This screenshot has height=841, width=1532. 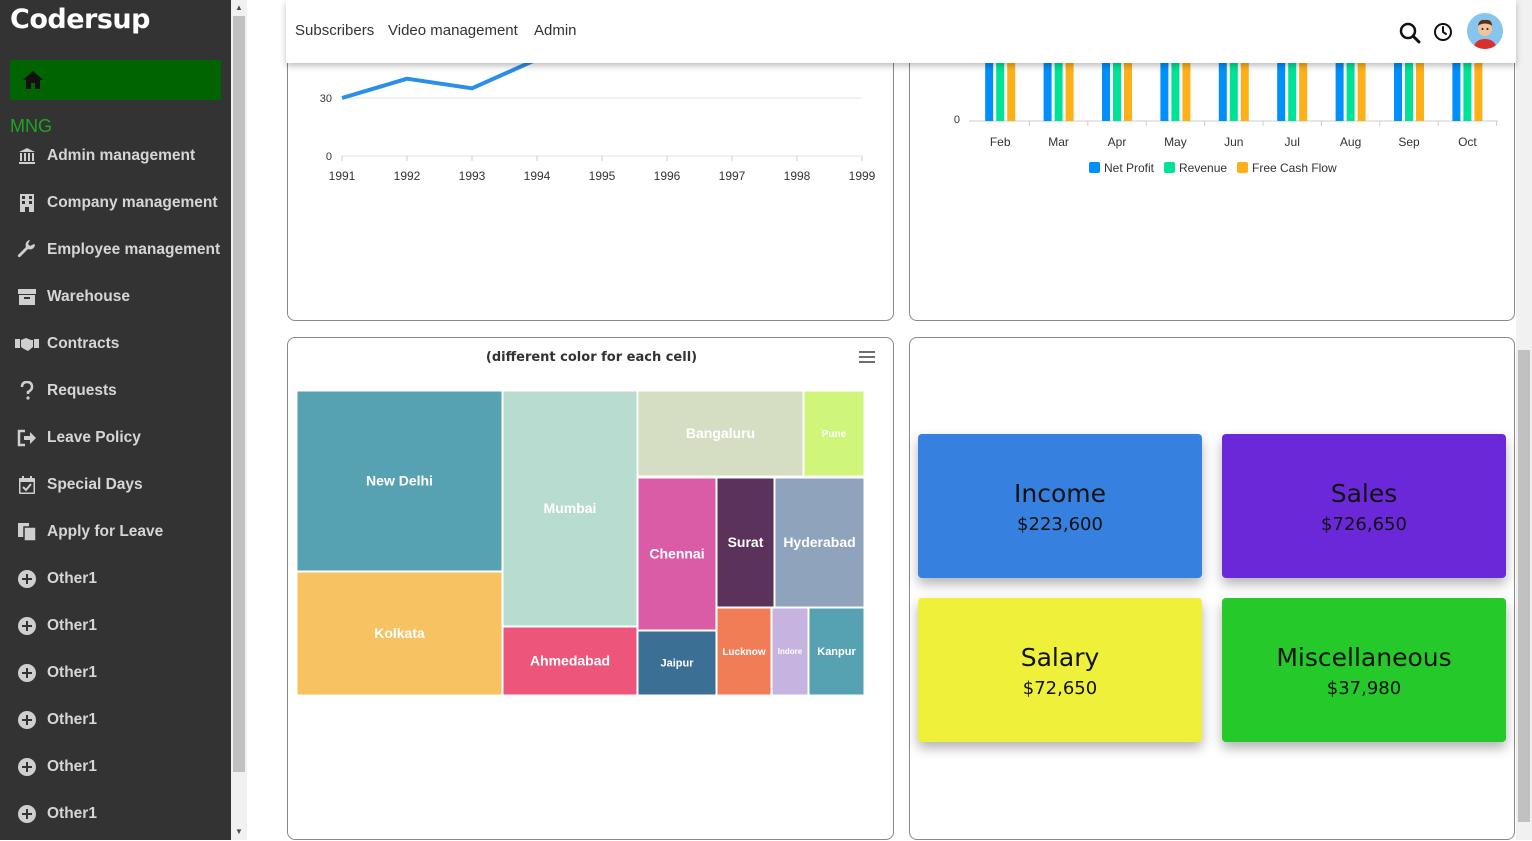 What do you see at coordinates (1443, 32) in the screenshot?
I see `clock-icon` at bounding box center [1443, 32].